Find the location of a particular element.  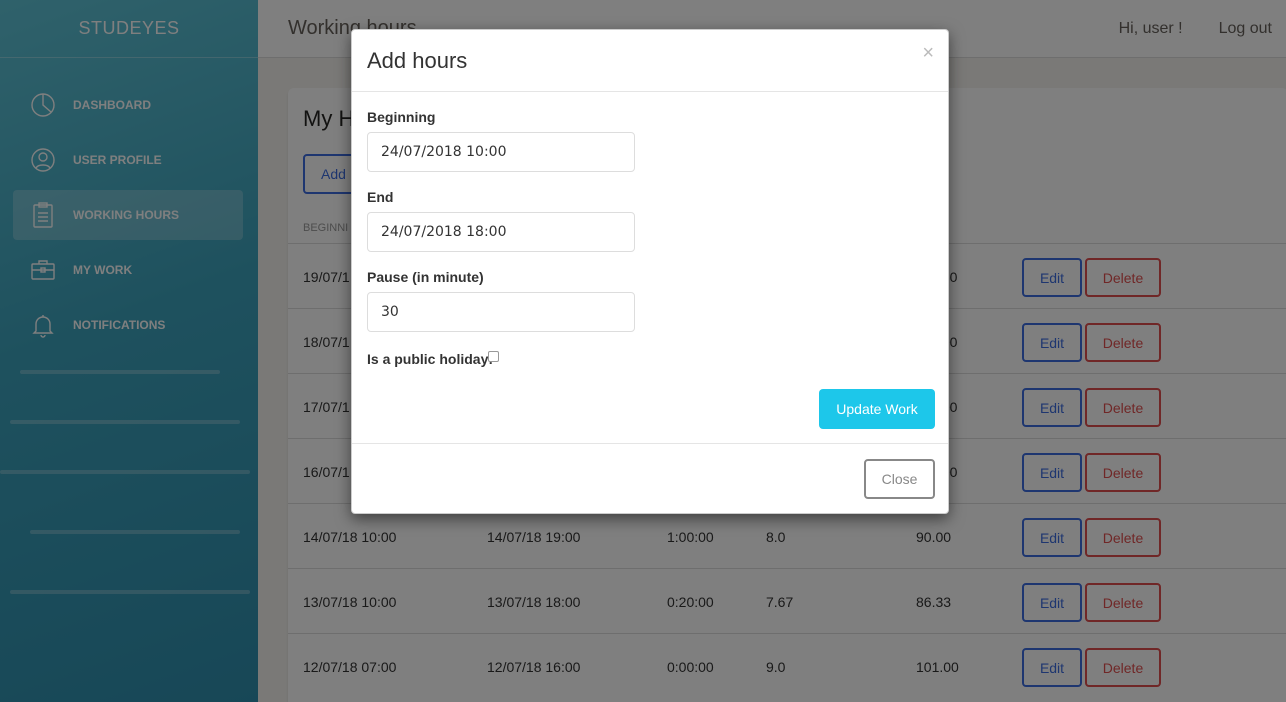

end-input is located at coordinates (501, 232).